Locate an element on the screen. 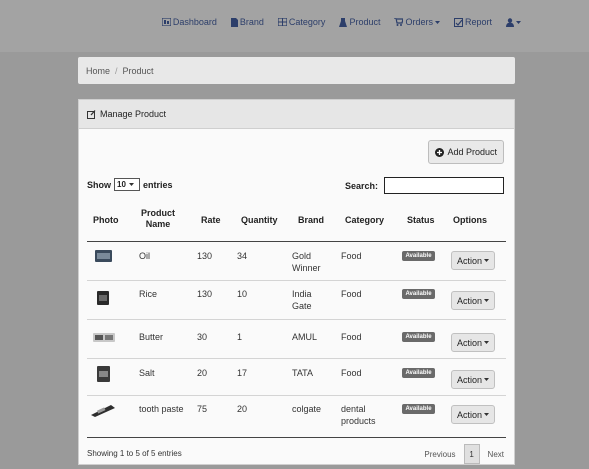  cell-brand: AMUL is located at coordinates (305, 337).